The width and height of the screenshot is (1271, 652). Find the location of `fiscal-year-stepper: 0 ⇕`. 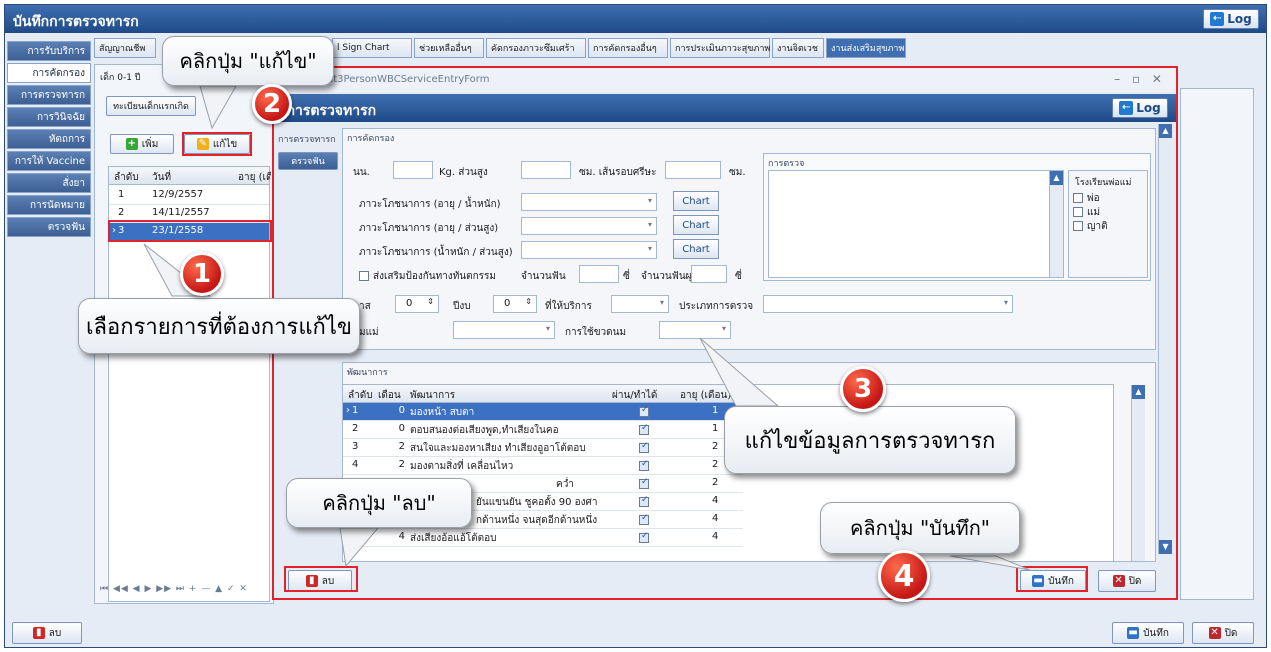

fiscal-year-stepper: 0 ⇕ is located at coordinates (515, 304).